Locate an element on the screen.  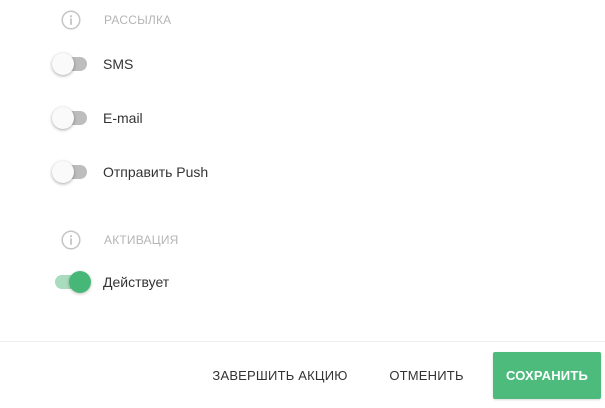
sms-toggle is located at coordinates (71, 64).